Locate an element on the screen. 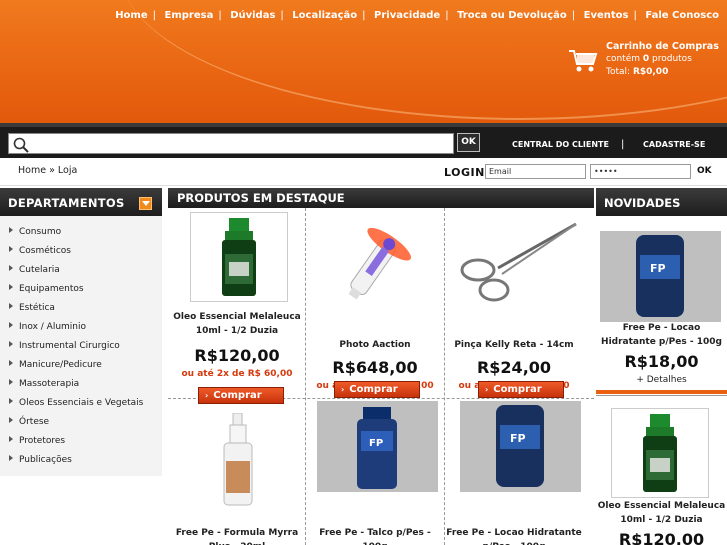 Image resolution: width=727 pixels, height=545 pixels. svg-text: FP is located at coordinates (658, 268).